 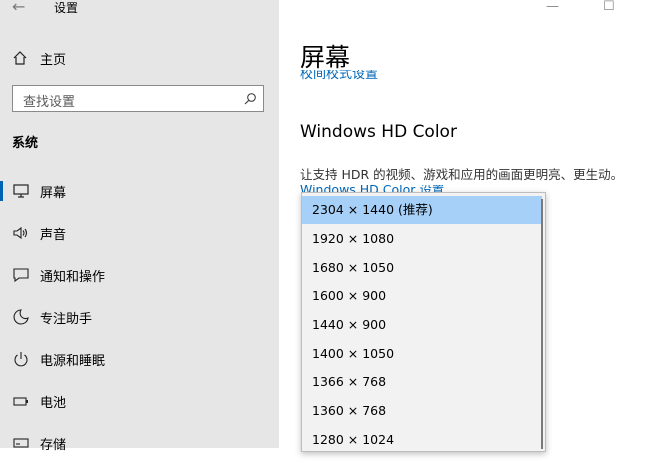 What do you see at coordinates (422, 325) in the screenshot?
I see `resolution-option: 1440 × 900` at bounding box center [422, 325].